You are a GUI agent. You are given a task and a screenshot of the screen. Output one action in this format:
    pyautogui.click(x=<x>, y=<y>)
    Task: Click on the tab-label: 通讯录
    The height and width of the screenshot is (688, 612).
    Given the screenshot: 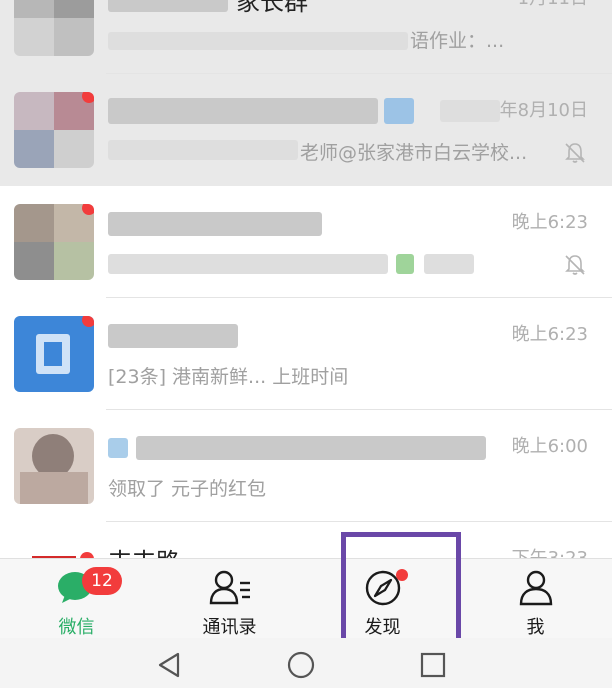 What is the action you would take?
    pyautogui.click(x=229, y=627)
    